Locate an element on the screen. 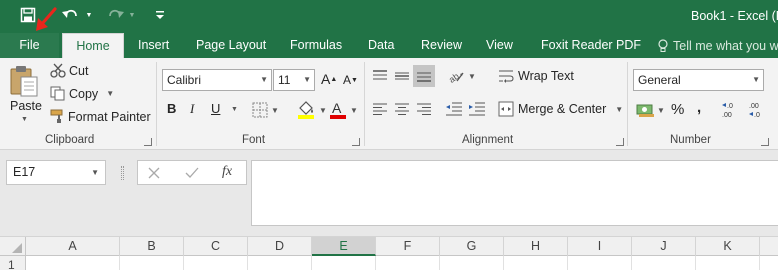  column-header: G is located at coordinates (472, 246).